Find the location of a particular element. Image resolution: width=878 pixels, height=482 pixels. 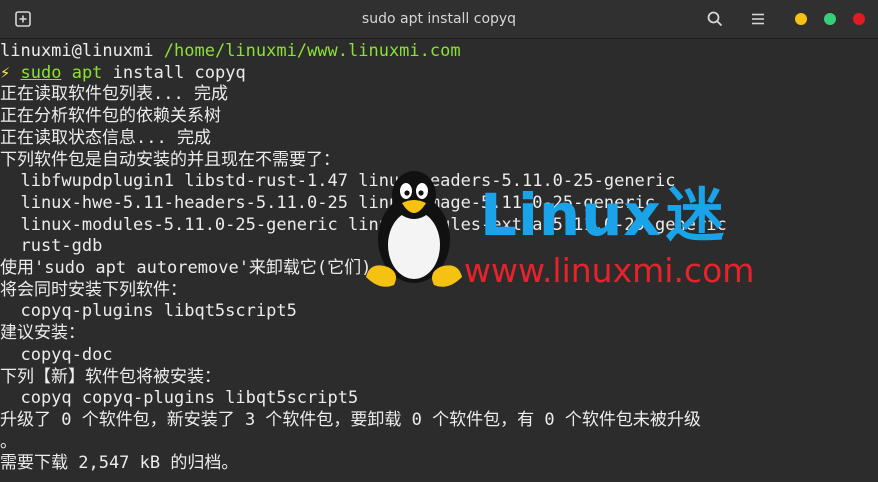

tux-penguin-icon is located at coordinates (414, 229).